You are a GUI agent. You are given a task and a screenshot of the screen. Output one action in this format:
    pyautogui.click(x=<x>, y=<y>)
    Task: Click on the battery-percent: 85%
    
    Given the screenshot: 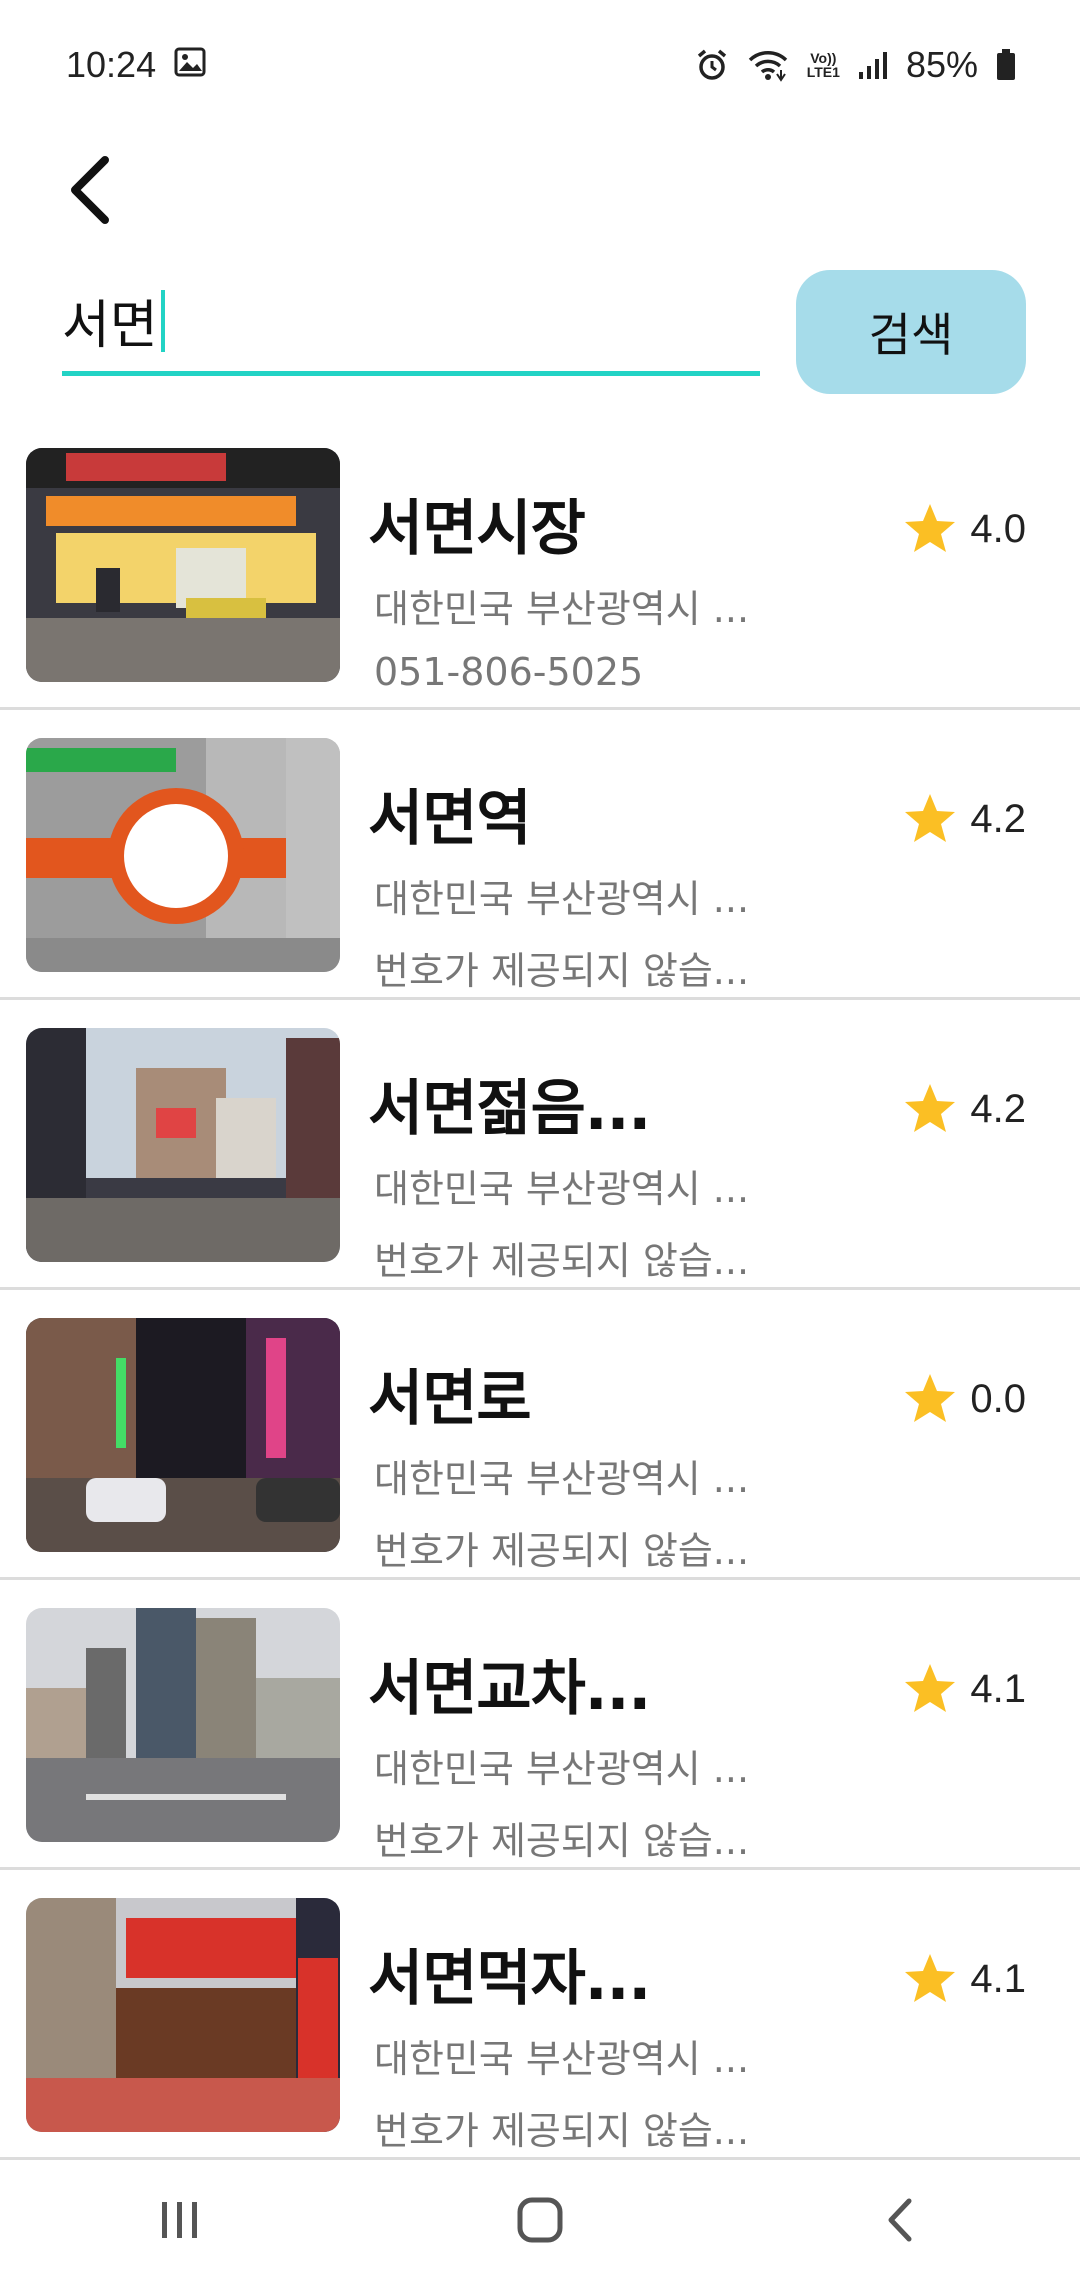 What is the action you would take?
    pyautogui.click(x=941, y=64)
    